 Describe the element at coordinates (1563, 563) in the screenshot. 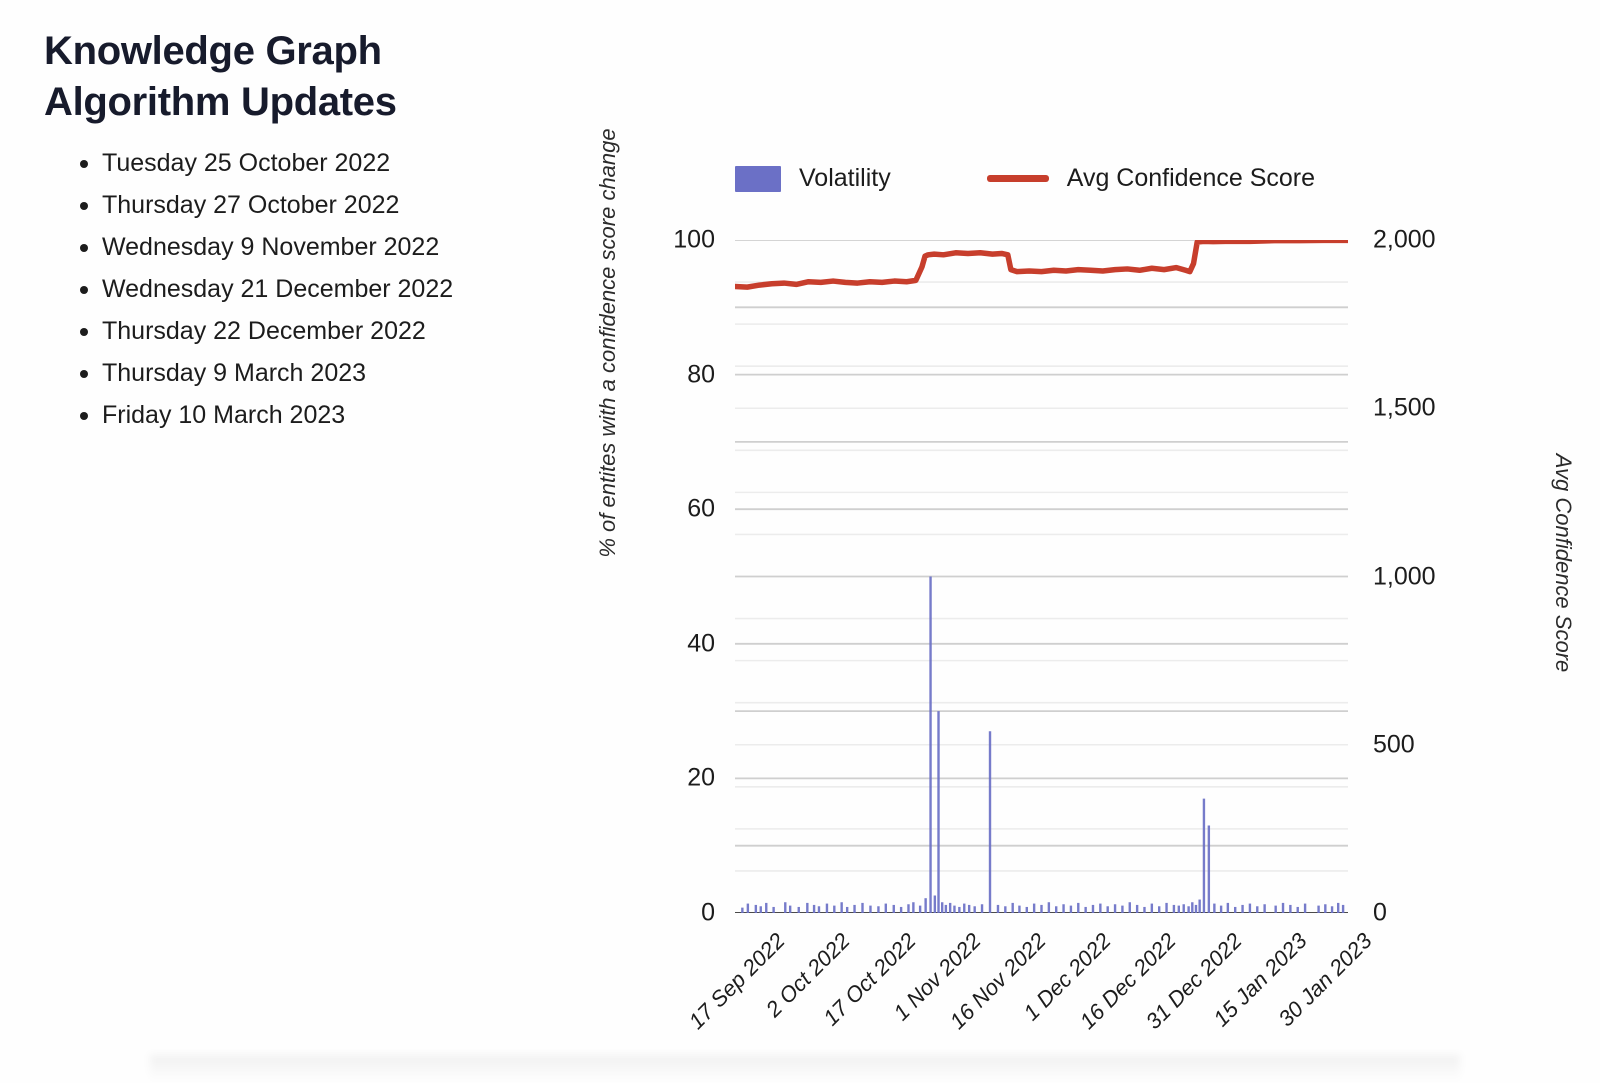

I see `y-axis-right-title: Avg Confidence Score` at that location.